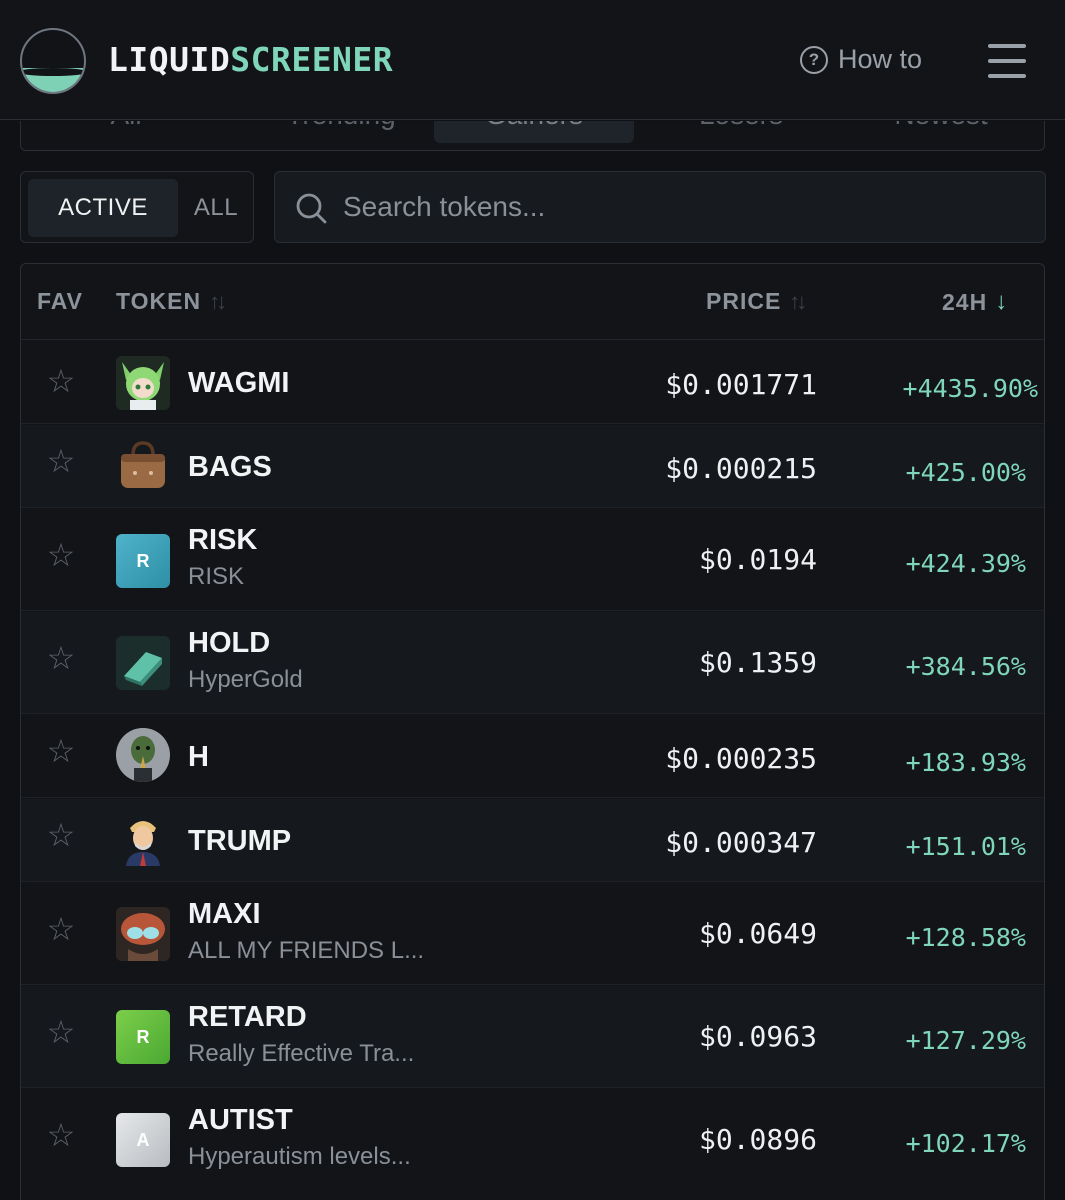 This screenshot has width=1065, height=1200. I want to click on token-change: +425.00%, so click(965, 472).